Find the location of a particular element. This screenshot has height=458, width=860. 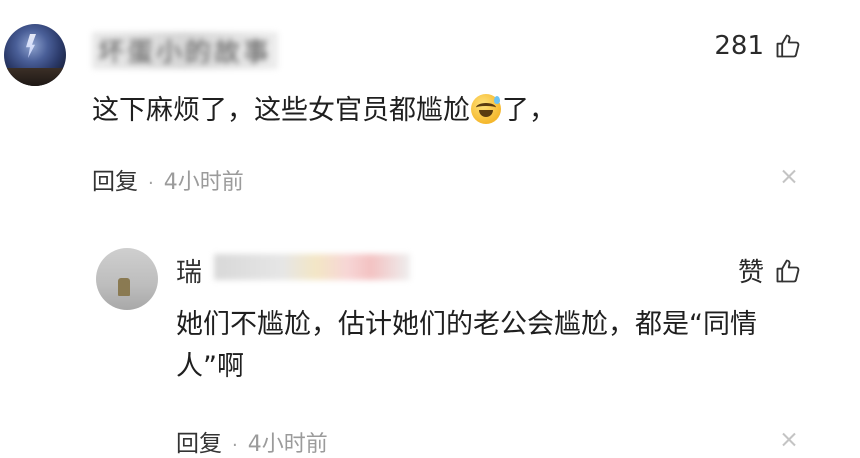

reply-username-visible: 瑞 is located at coordinates (189, 273).